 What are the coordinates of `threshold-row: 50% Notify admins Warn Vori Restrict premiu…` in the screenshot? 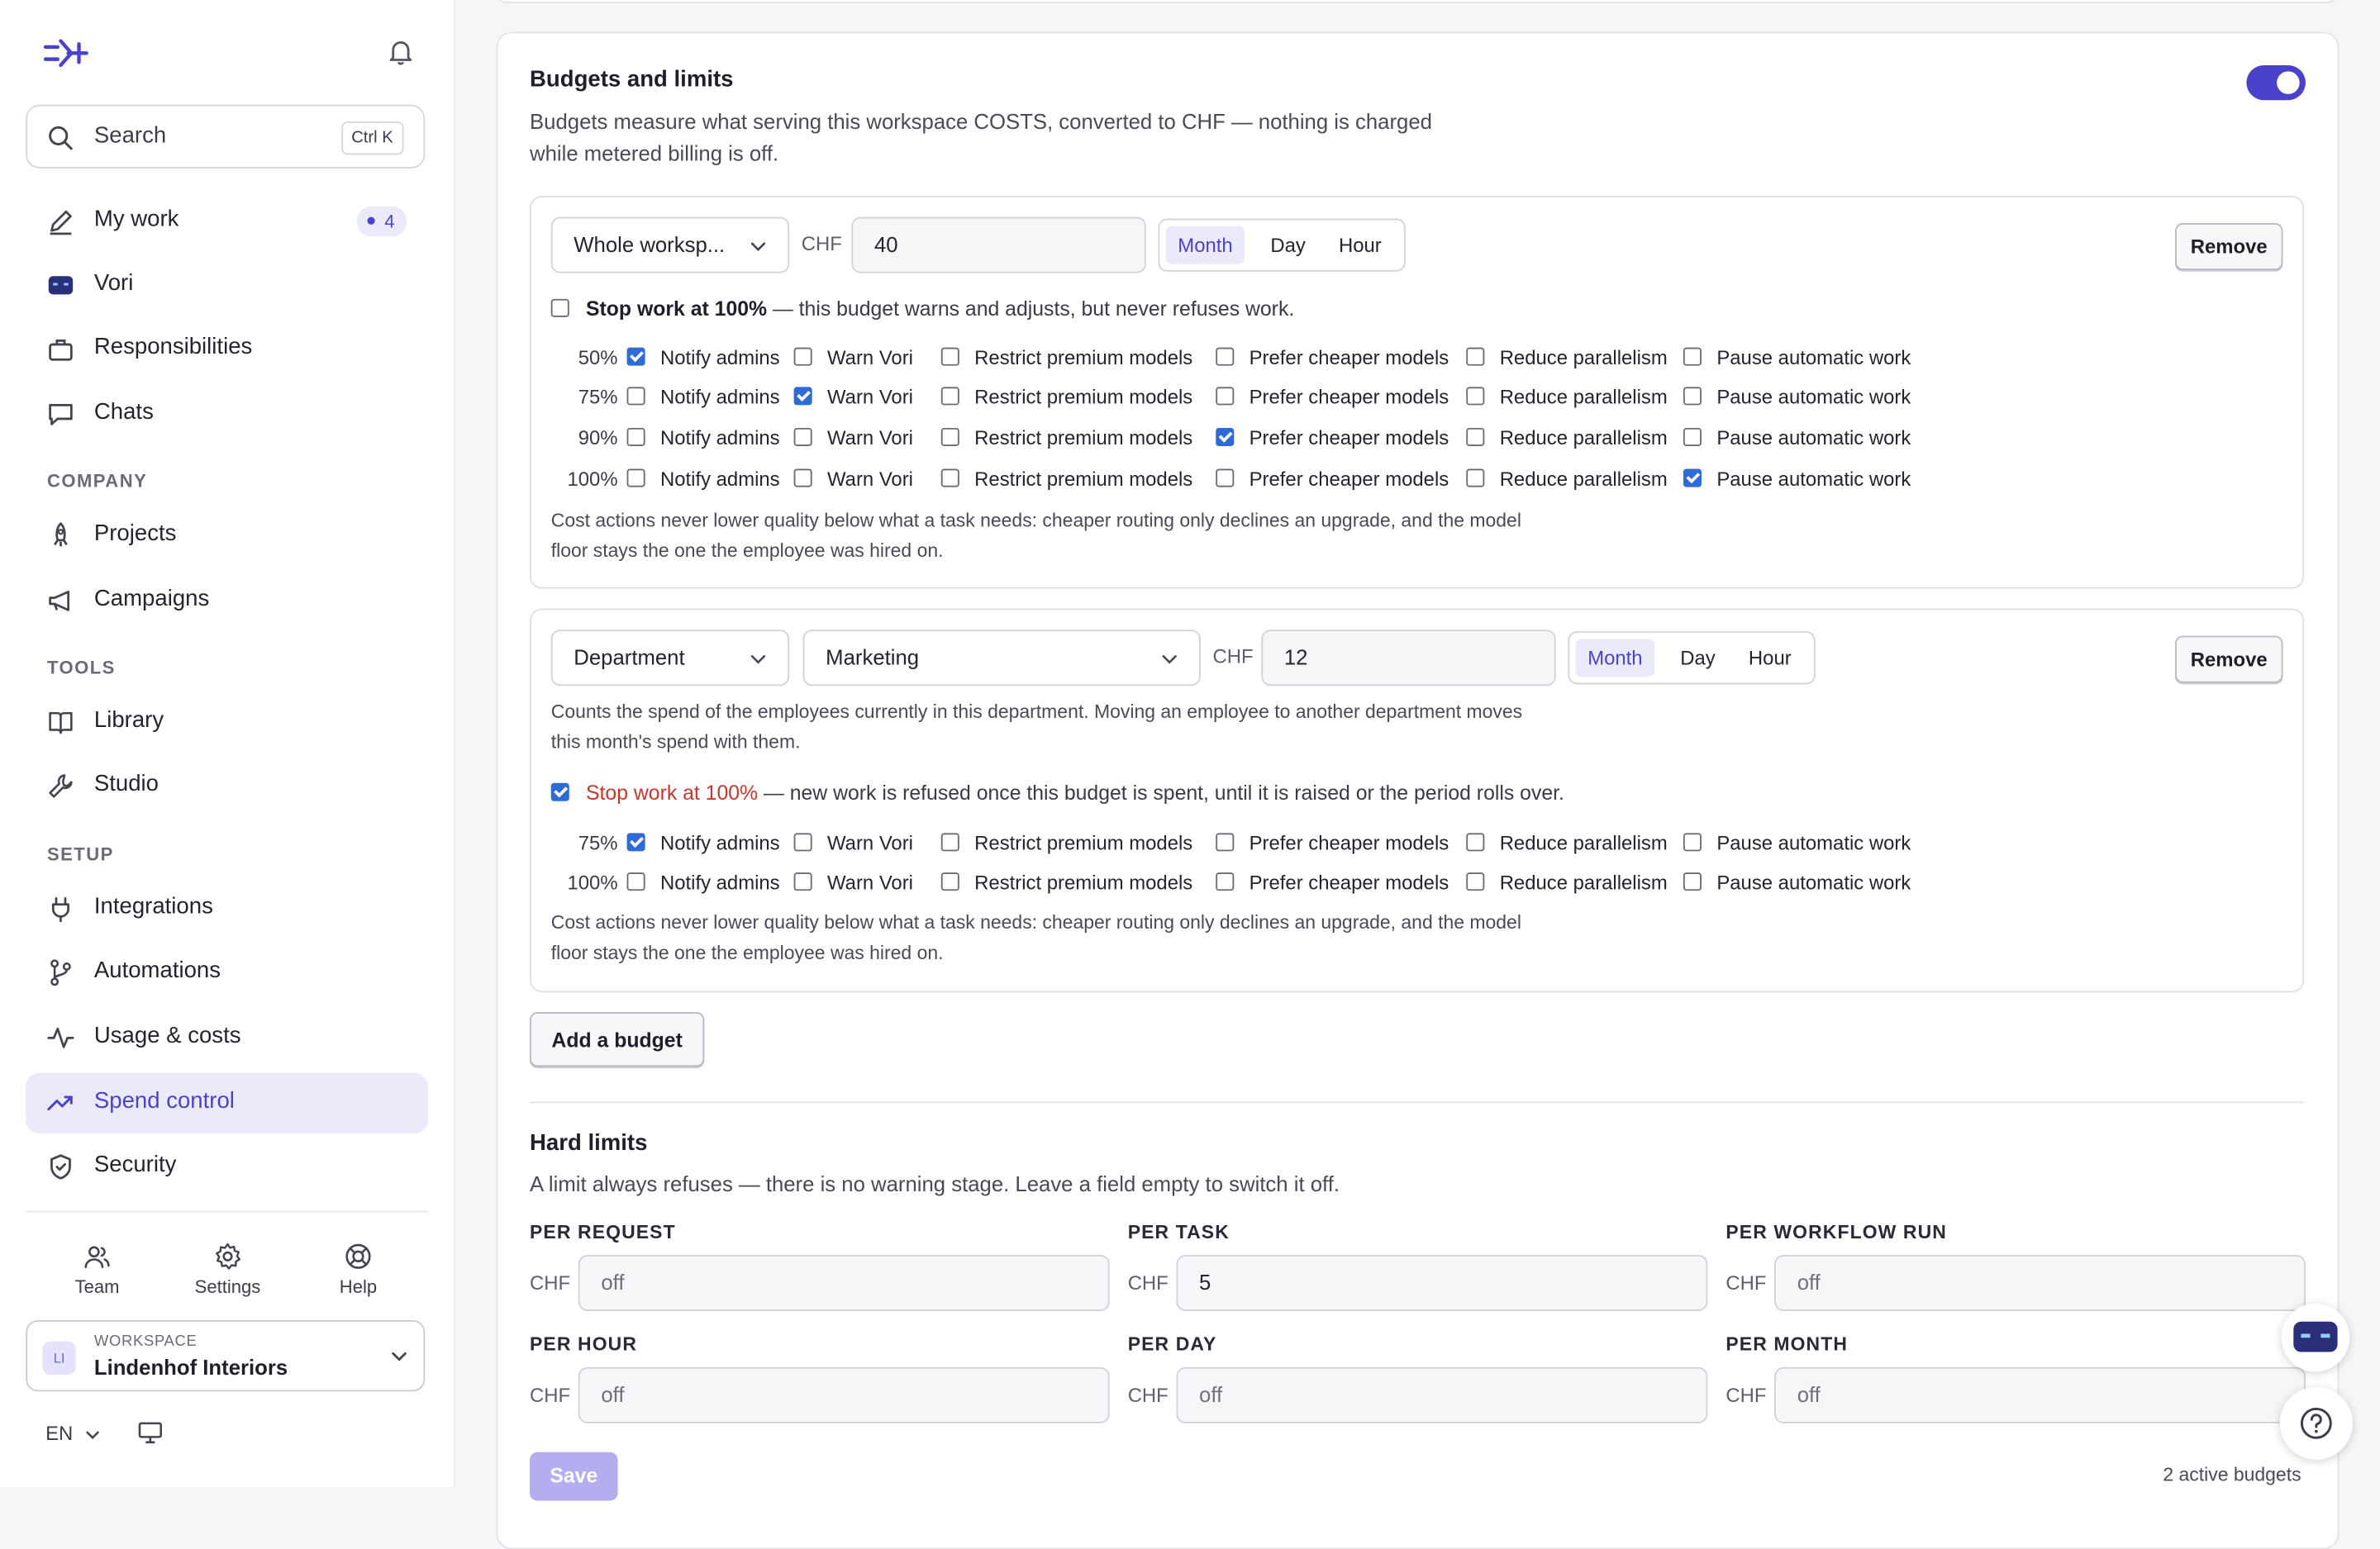 It's located at (1310, 358).